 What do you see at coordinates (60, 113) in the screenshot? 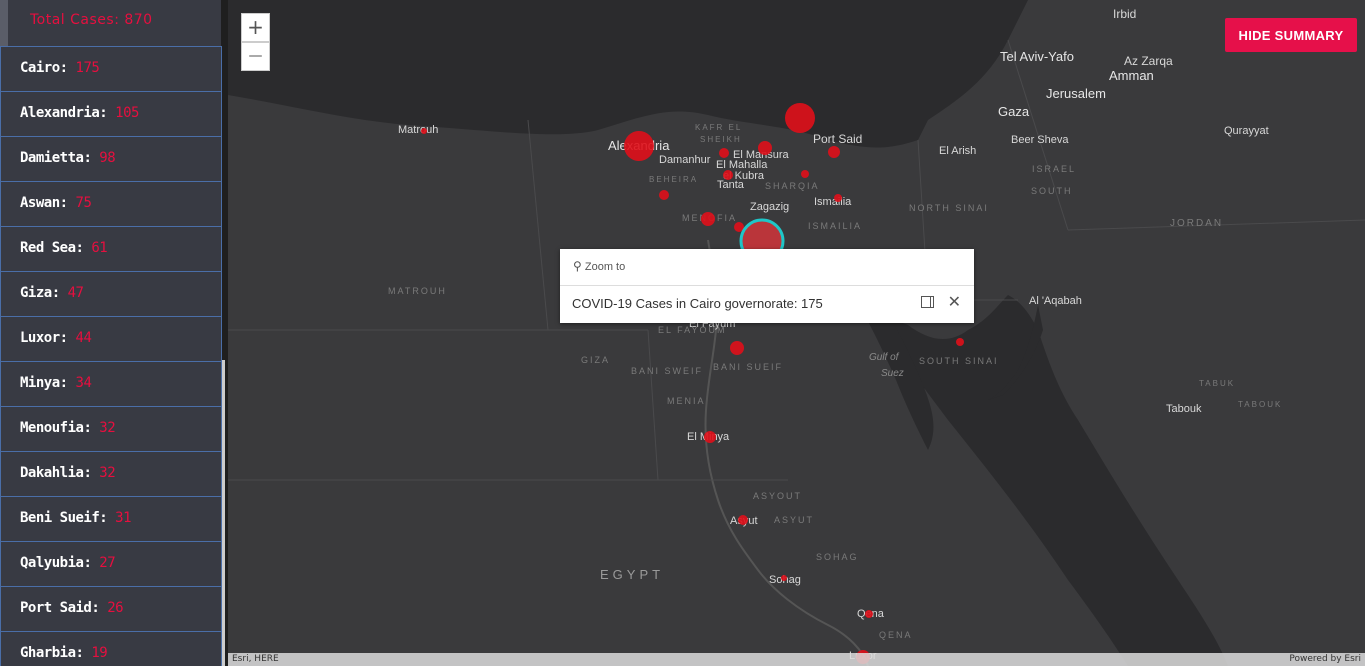
I see `governorate-name: Alexandria` at bounding box center [60, 113].